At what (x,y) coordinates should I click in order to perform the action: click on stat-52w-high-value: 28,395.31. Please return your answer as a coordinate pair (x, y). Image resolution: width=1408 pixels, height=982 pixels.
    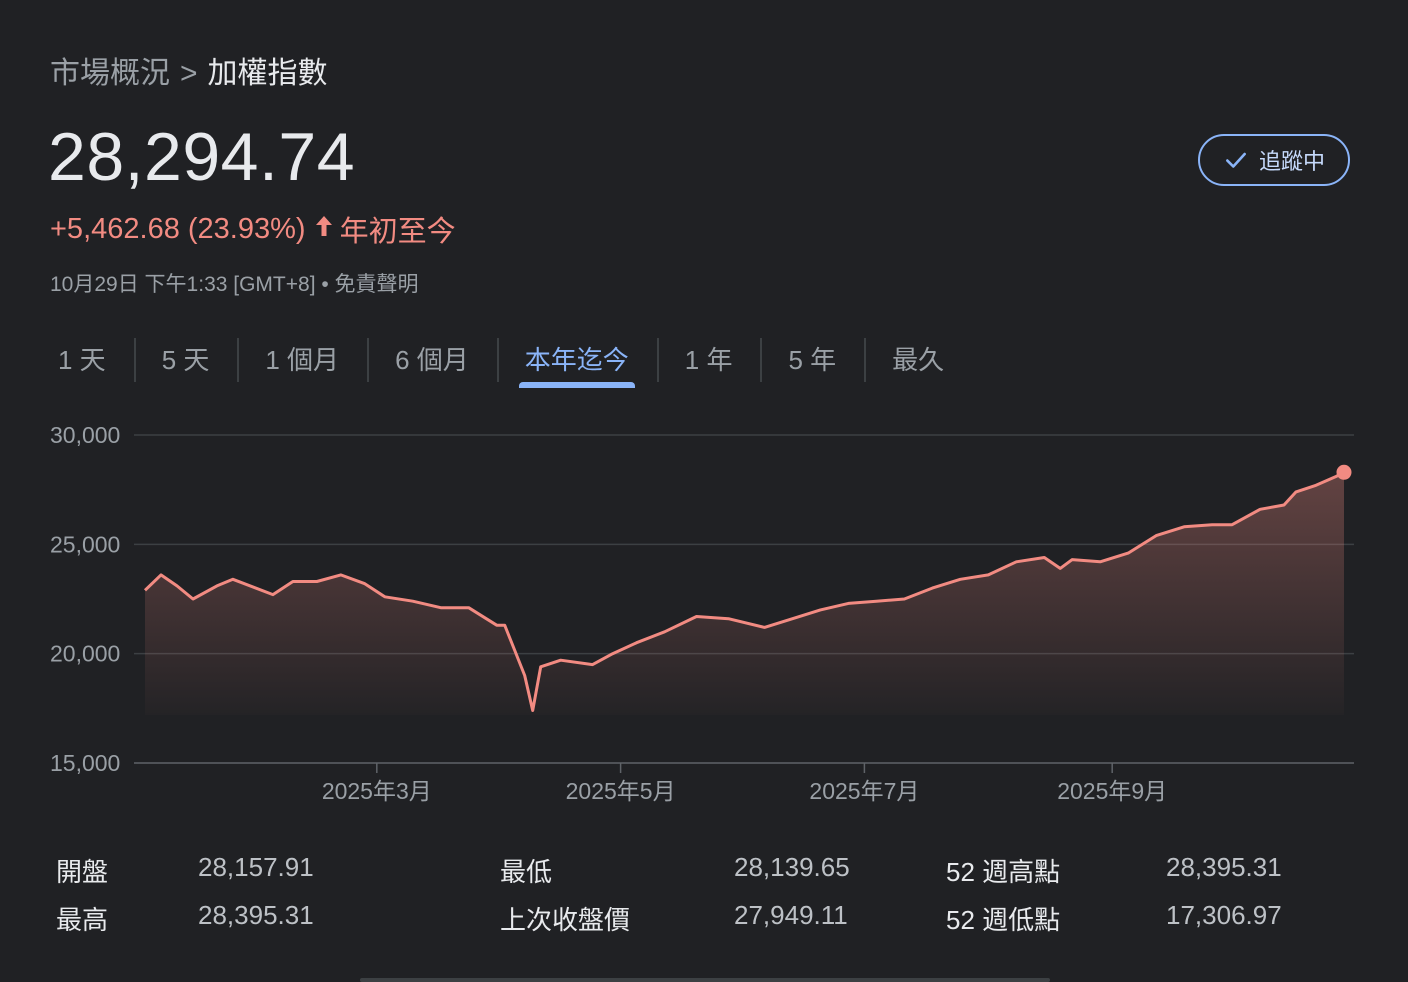
    Looking at the image, I should click on (1224, 867).